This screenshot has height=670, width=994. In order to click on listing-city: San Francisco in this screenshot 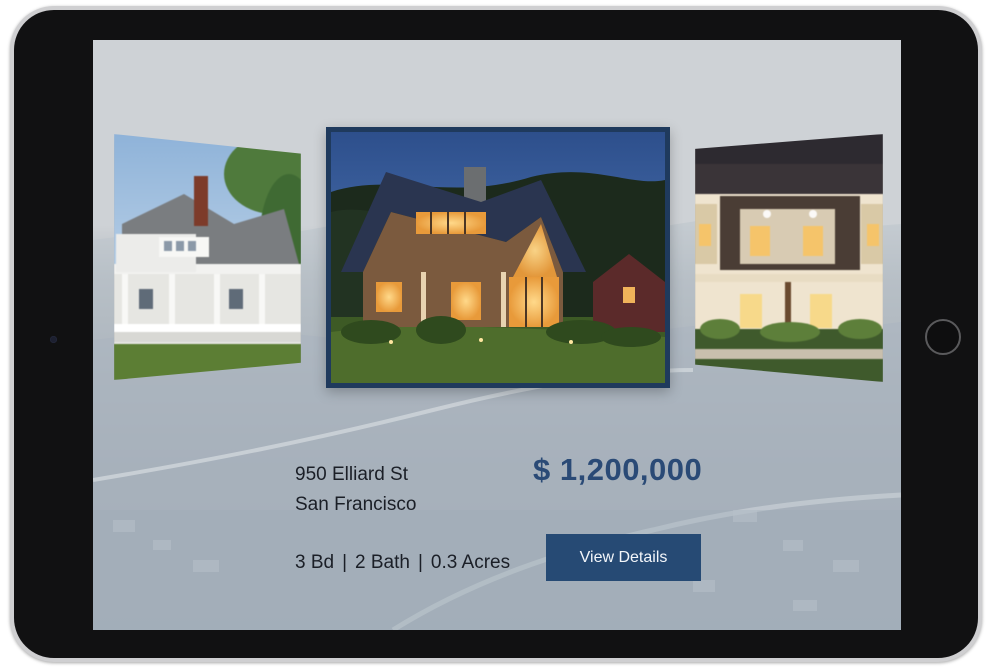, I will do `click(356, 504)`.